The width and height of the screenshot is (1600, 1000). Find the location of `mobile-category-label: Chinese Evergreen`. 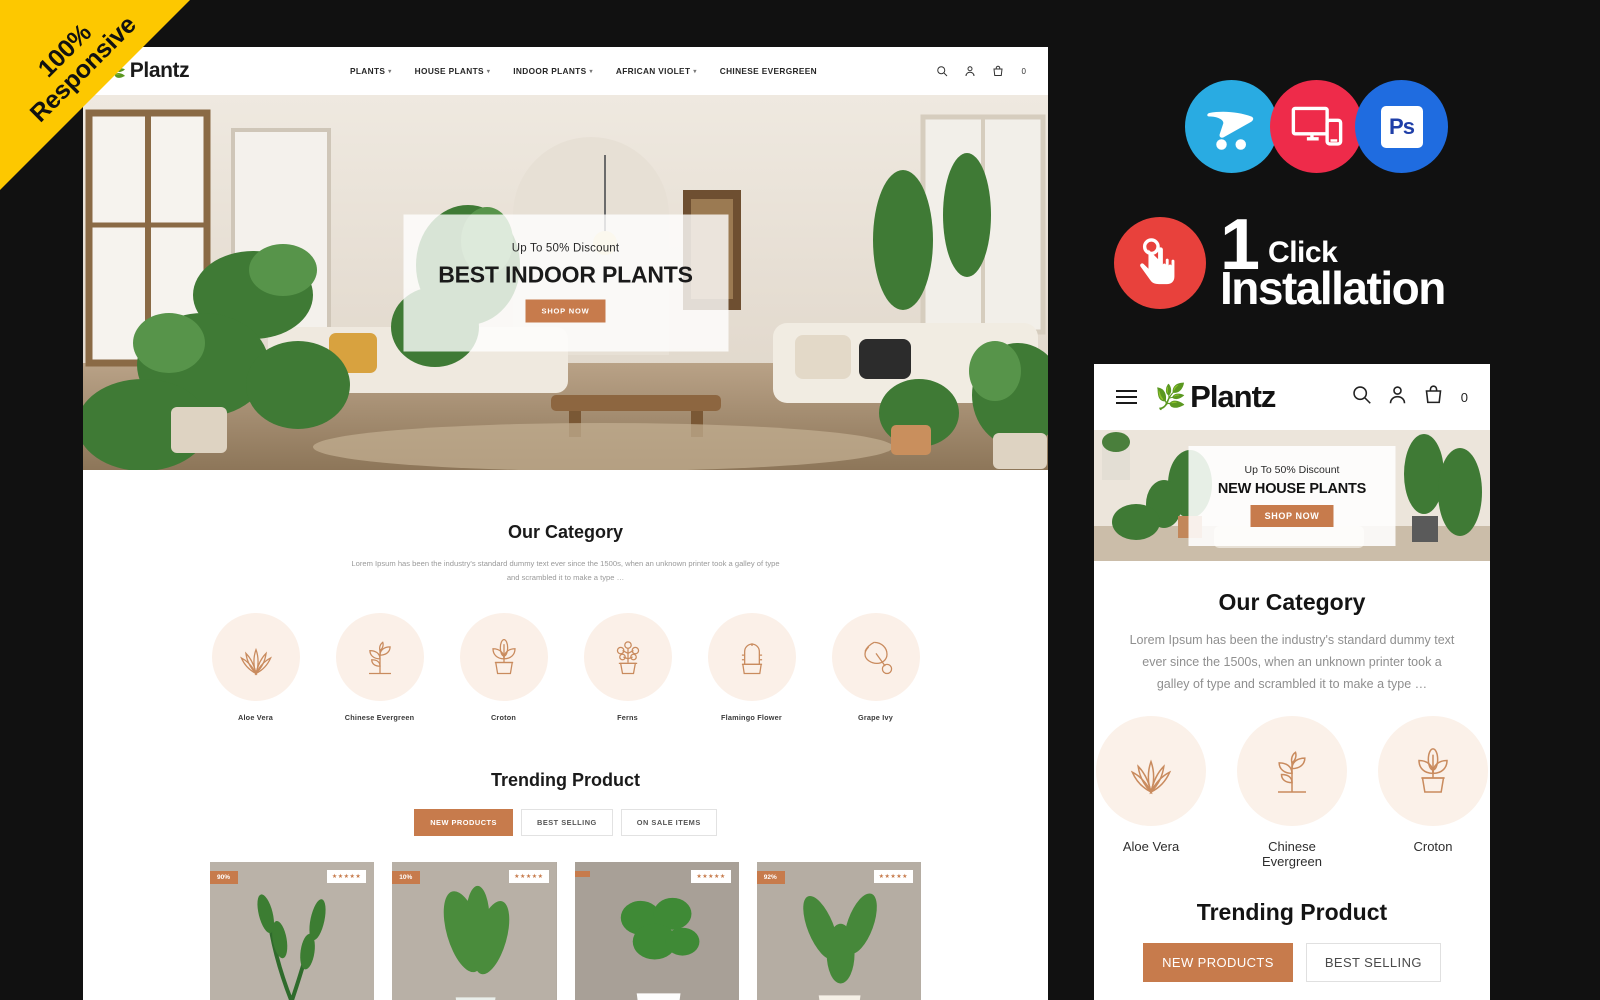

mobile-category-label: Chinese Evergreen is located at coordinates (1292, 853).